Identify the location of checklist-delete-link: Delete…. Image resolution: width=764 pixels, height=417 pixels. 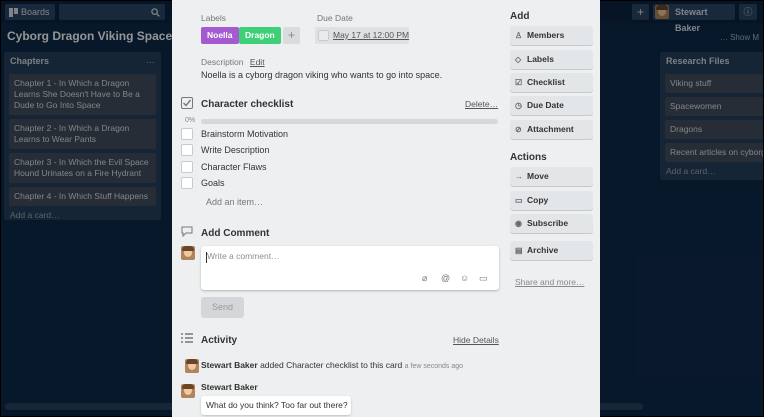
(481, 104).